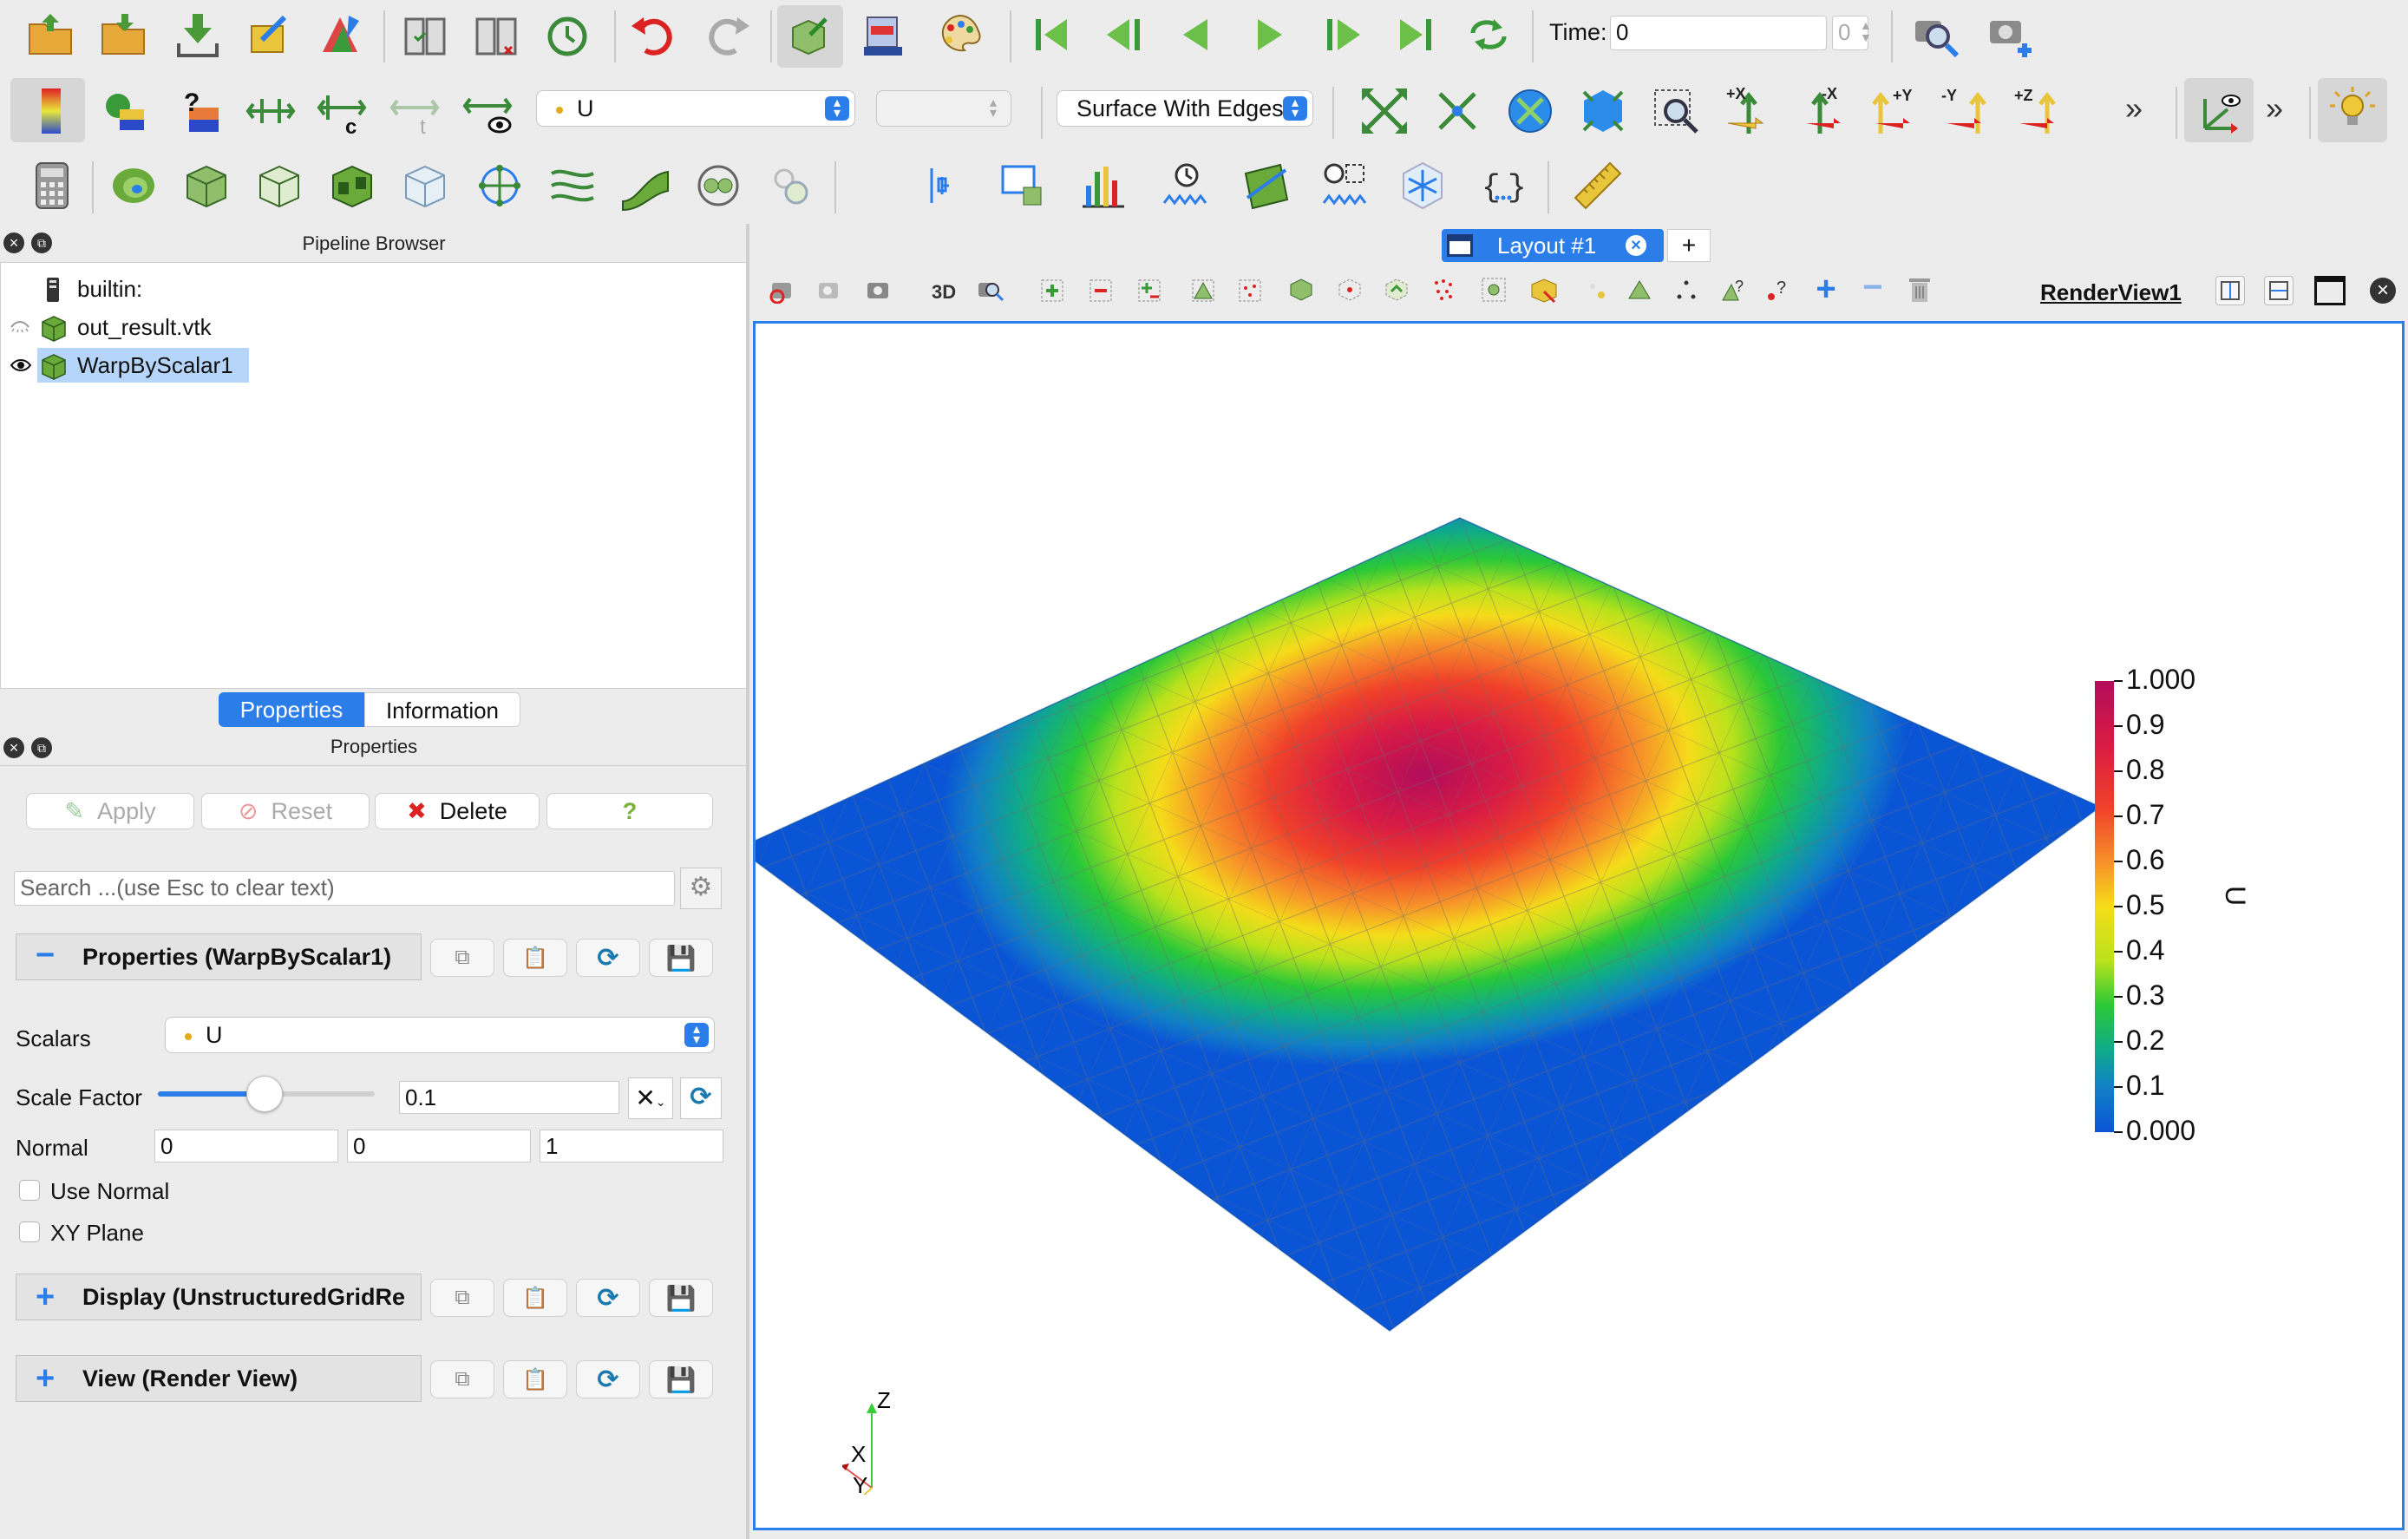 The image size is (2408, 1539). What do you see at coordinates (631, 1146) in the screenshot?
I see `normal-z-input: 1` at bounding box center [631, 1146].